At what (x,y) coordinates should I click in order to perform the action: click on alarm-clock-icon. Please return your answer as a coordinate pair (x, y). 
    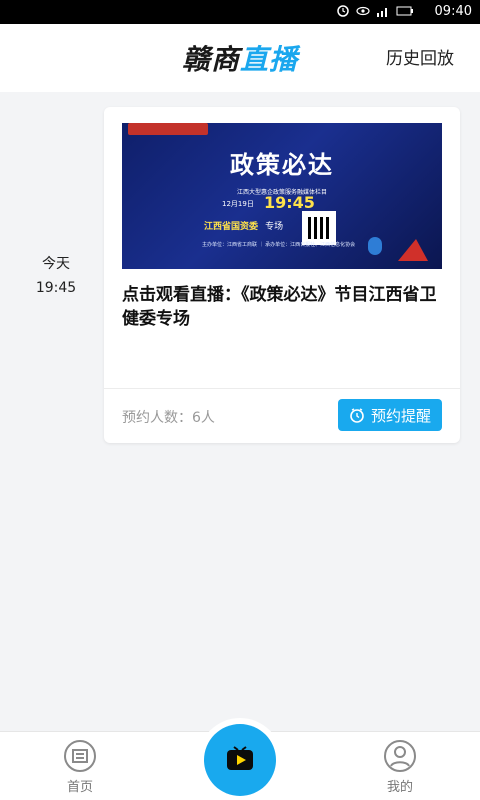
    Looking at the image, I should click on (357, 415).